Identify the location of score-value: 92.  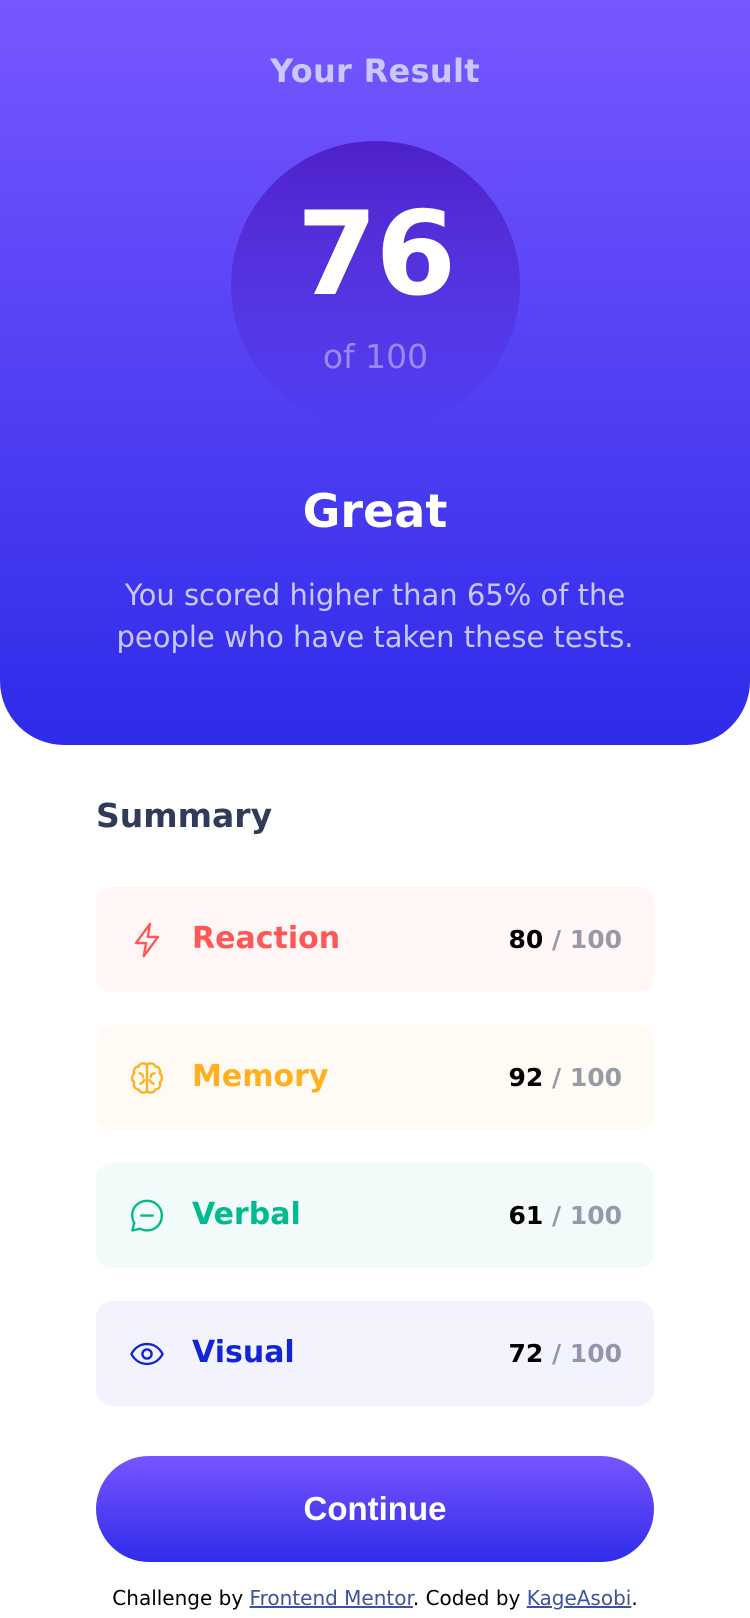
(526, 1077).